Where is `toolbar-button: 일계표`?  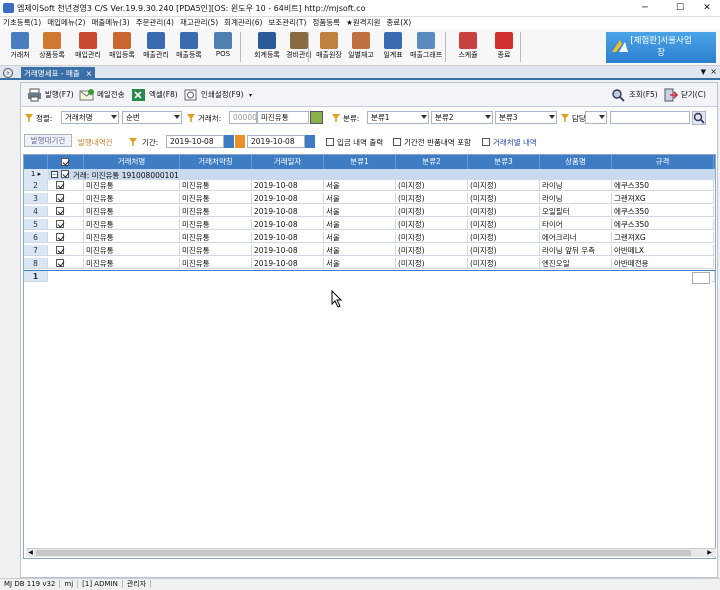
toolbar-button: 일계표 is located at coordinates (393, 47).